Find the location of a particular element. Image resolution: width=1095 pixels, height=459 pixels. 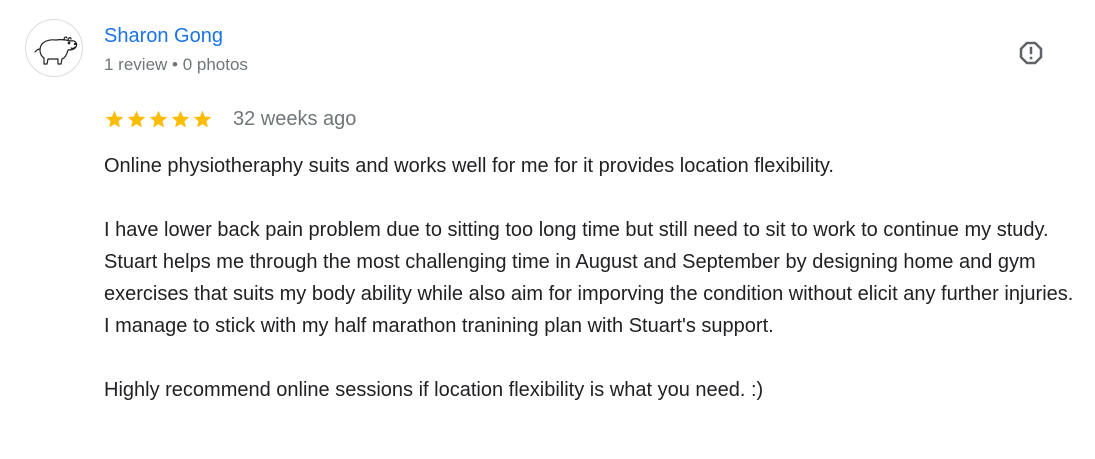

reviewer-stats: 1 review • 0 photos is located at coordinates (176, 64).